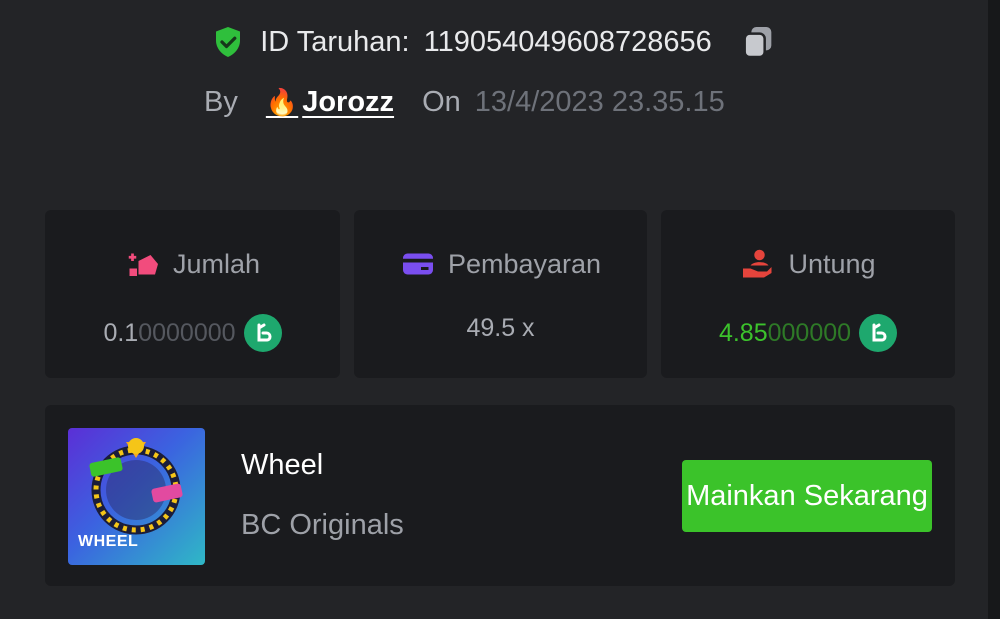 Image resolution: width=1000 pixels, height=619 pixels. I want to click on profit-hand-icon, so click(757, 263).